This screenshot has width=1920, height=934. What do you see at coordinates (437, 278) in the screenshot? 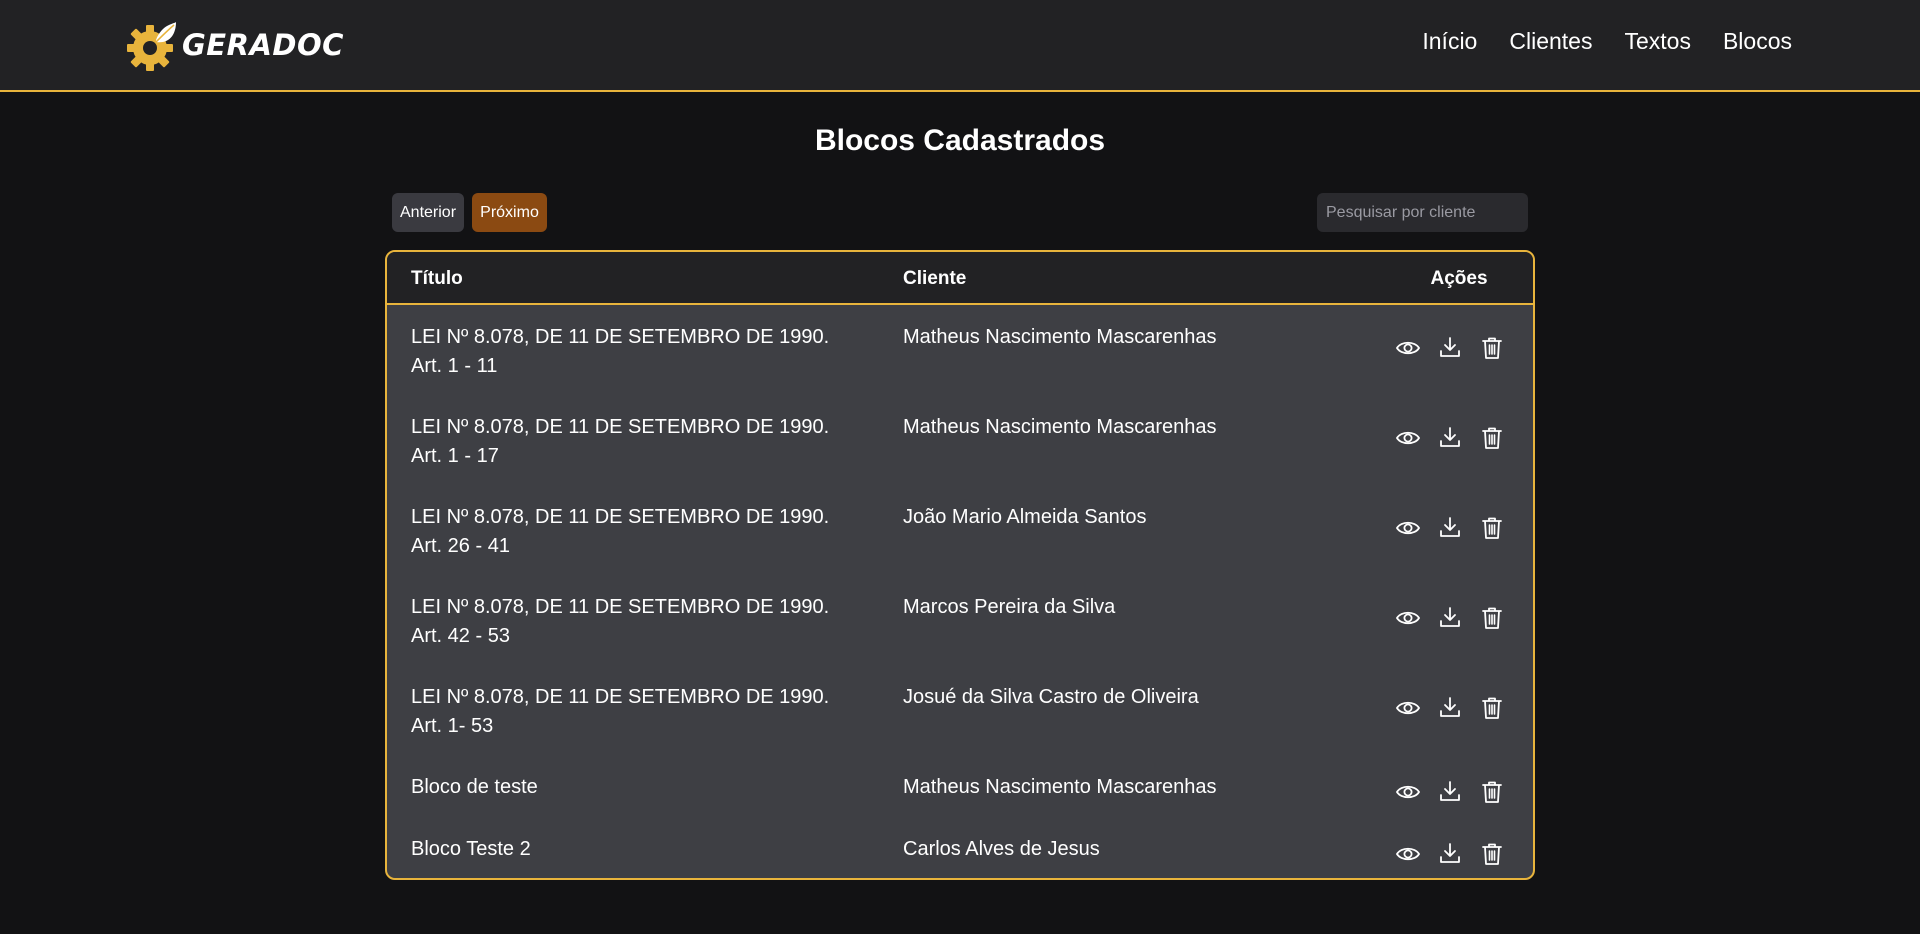
I see `column-header-title: Título` at bounding box center [437, 278].